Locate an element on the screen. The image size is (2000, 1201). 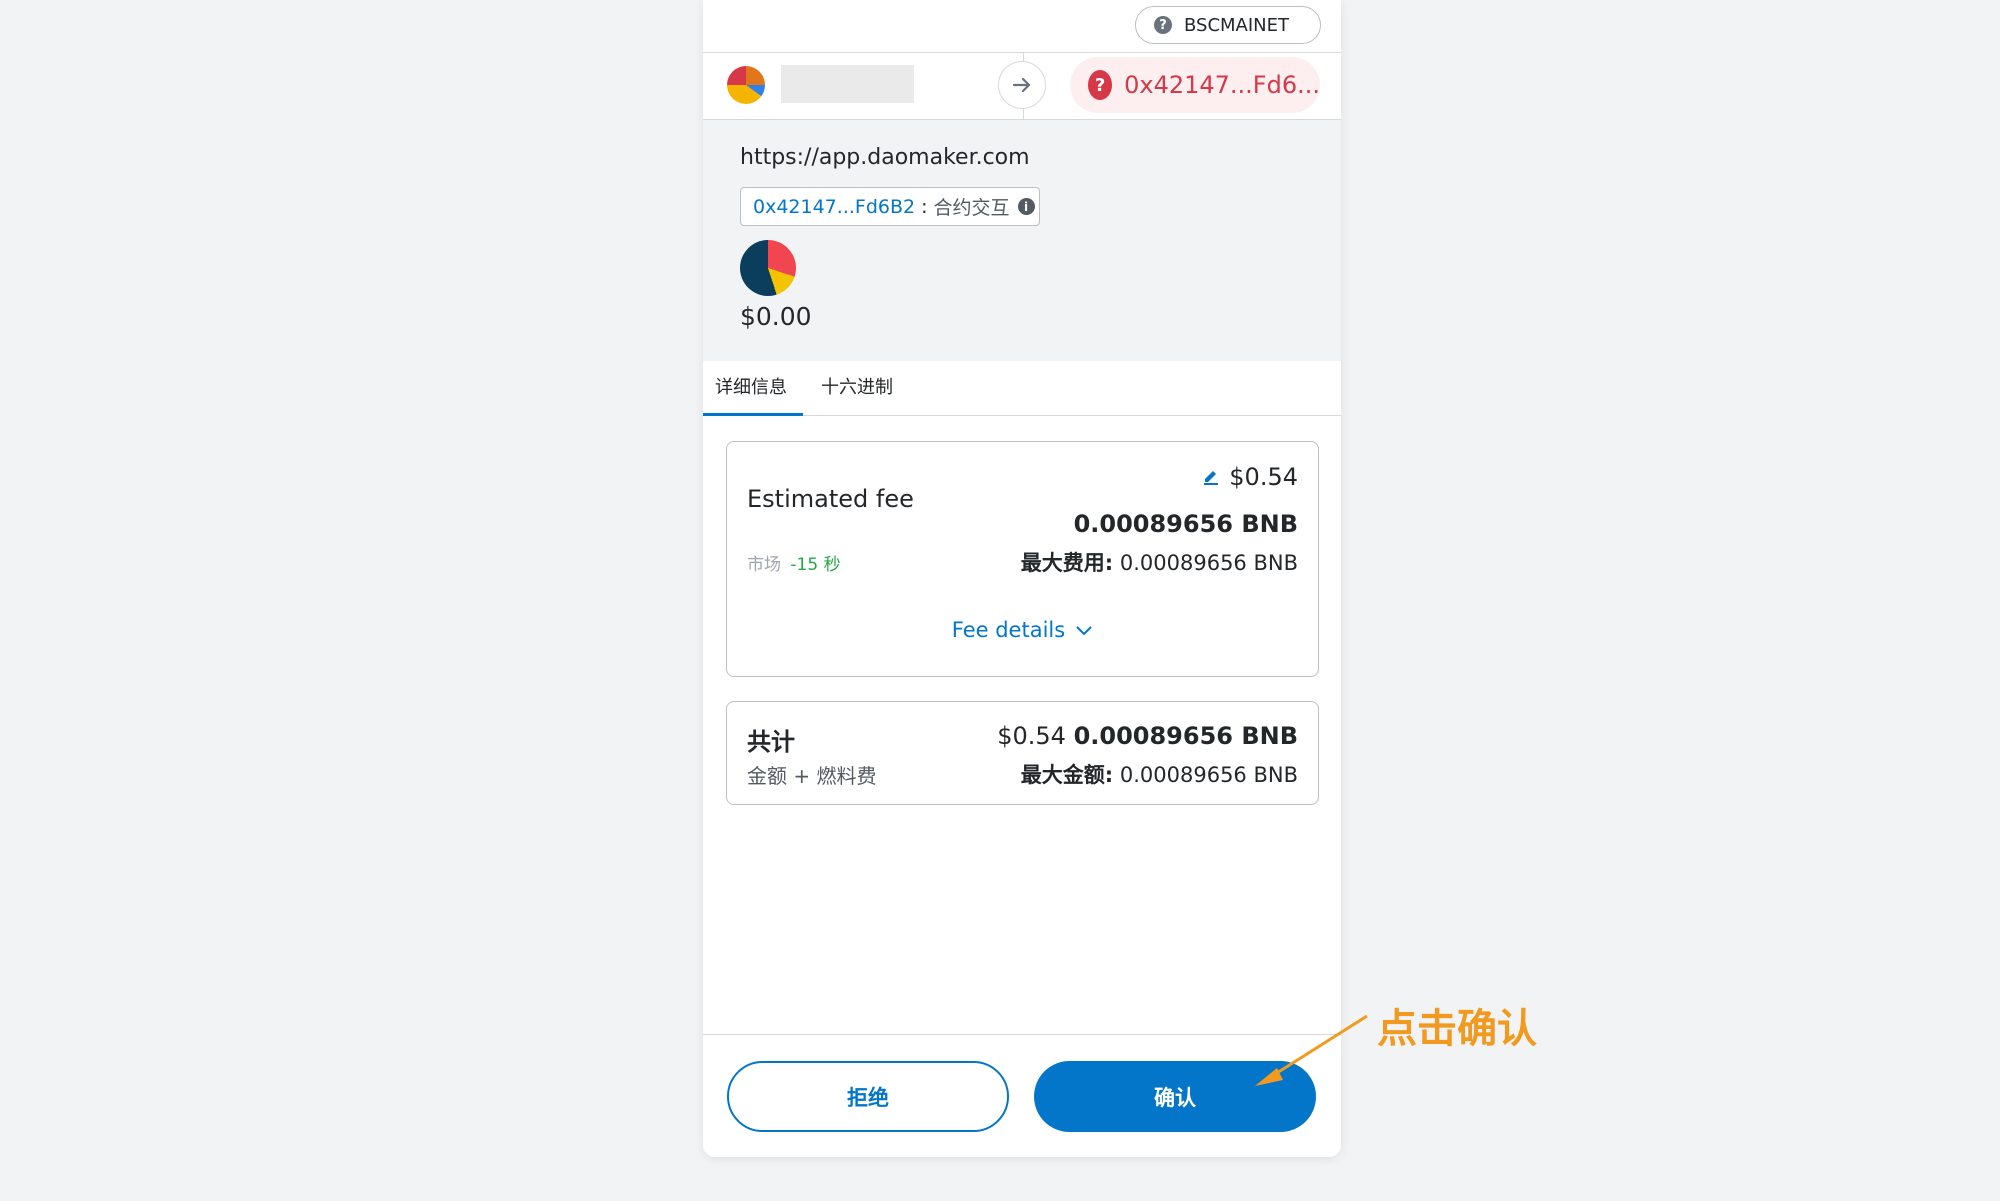
reject-button: 拒绝 is located at coordinates (868, 1096).